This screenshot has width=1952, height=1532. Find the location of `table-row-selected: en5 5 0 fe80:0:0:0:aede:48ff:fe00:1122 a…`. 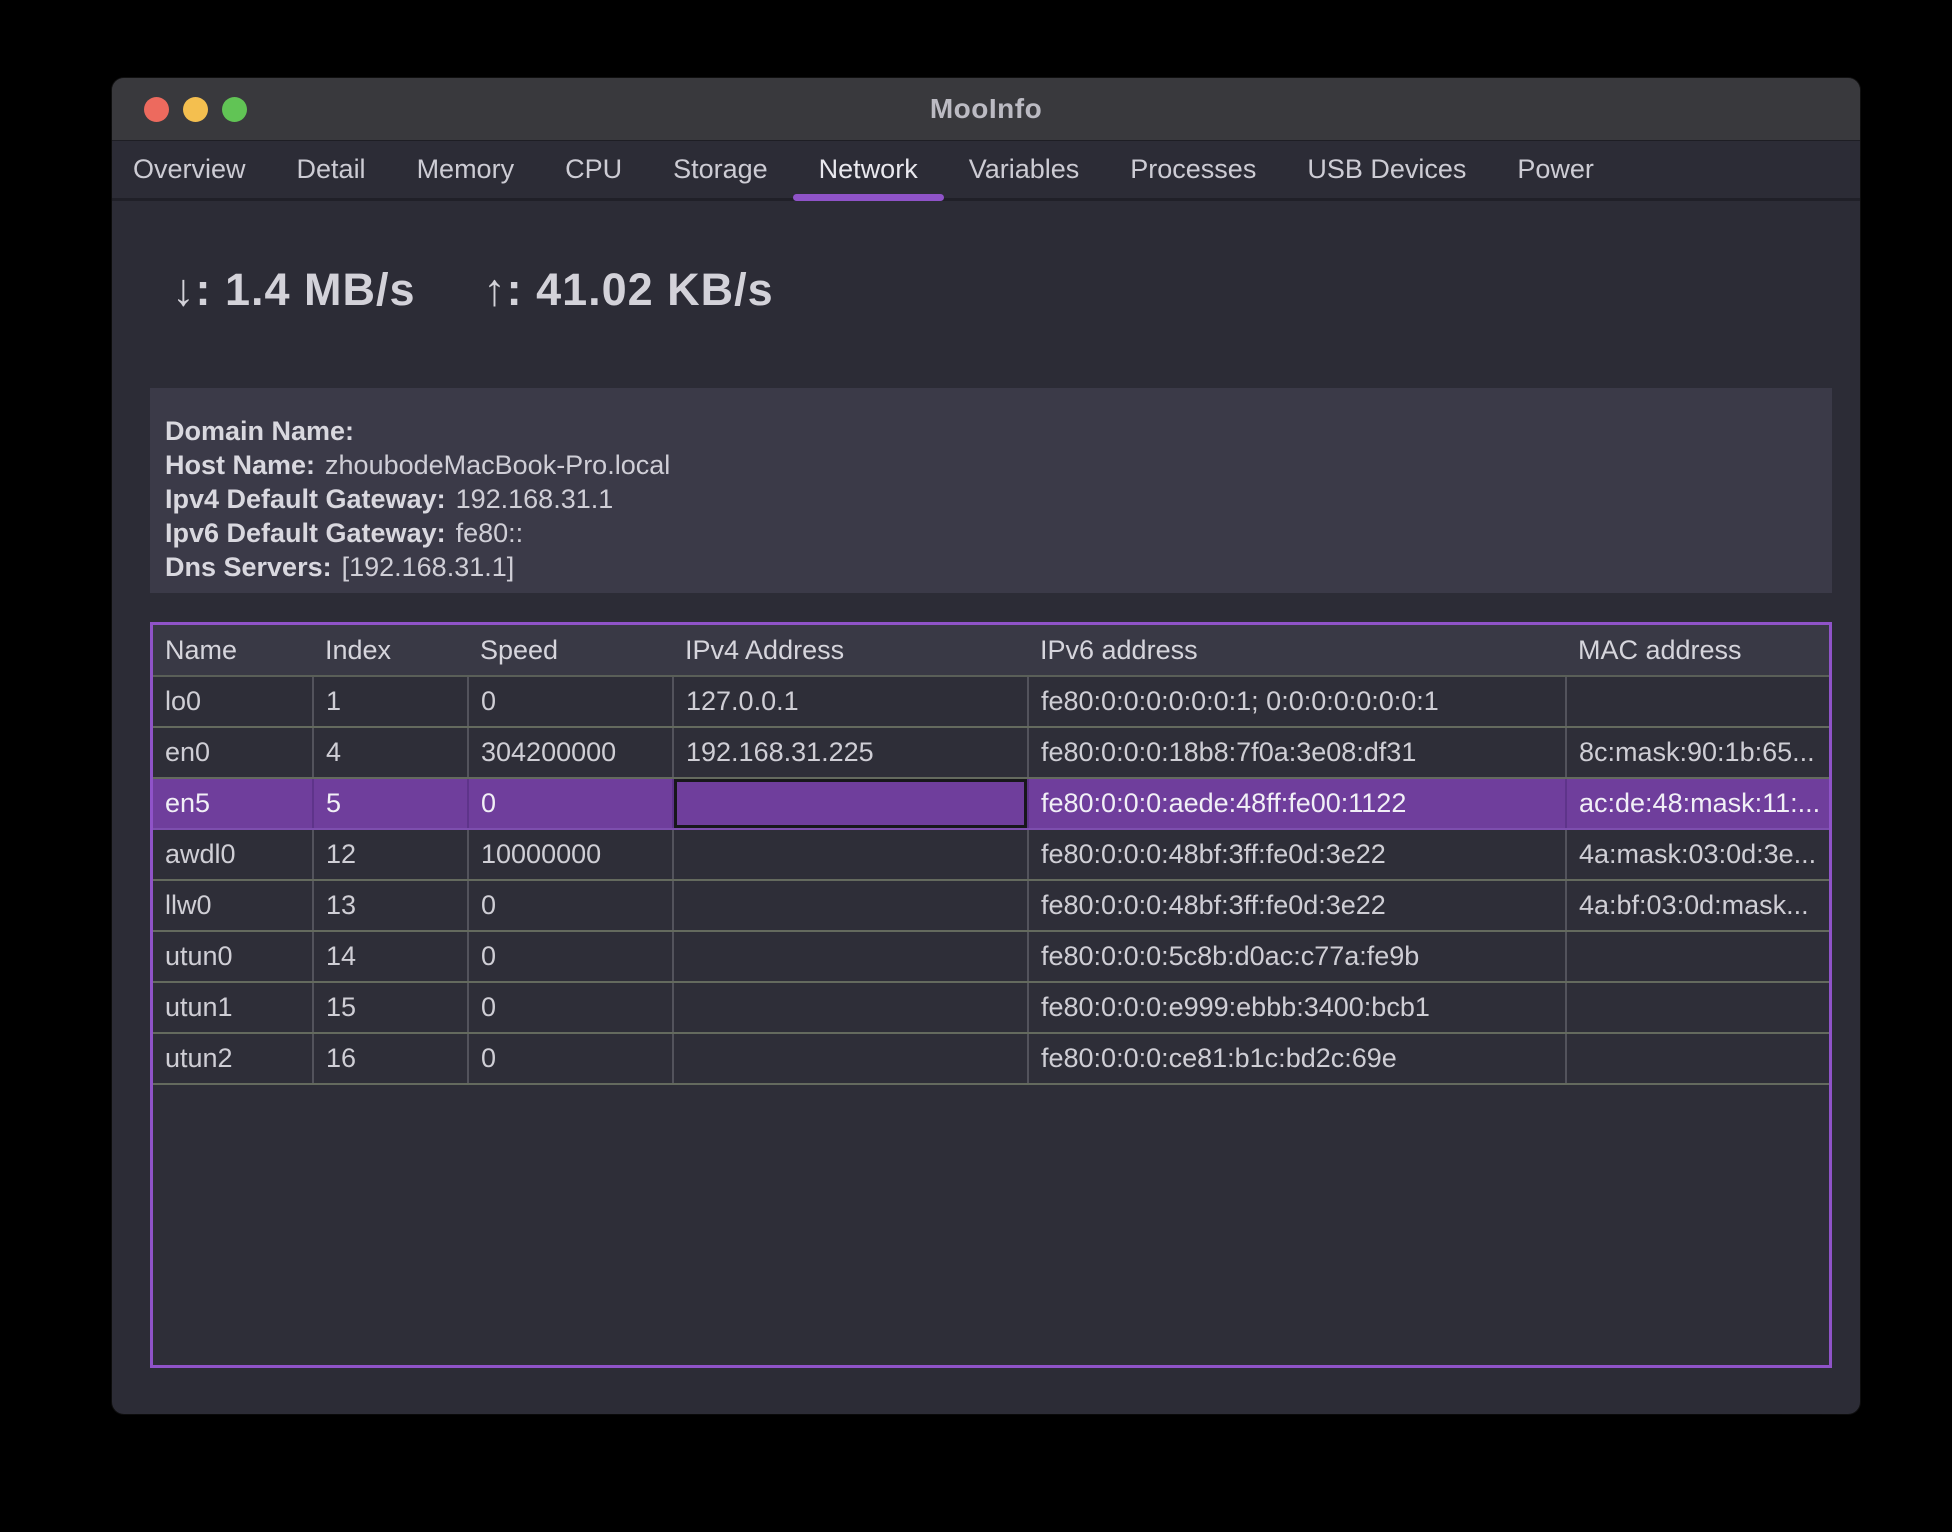

table-row-selected: en5 5 0 fe80:0:0:0:aede:48ff:fe00:1122 a… is located at coordinates (991, 804).